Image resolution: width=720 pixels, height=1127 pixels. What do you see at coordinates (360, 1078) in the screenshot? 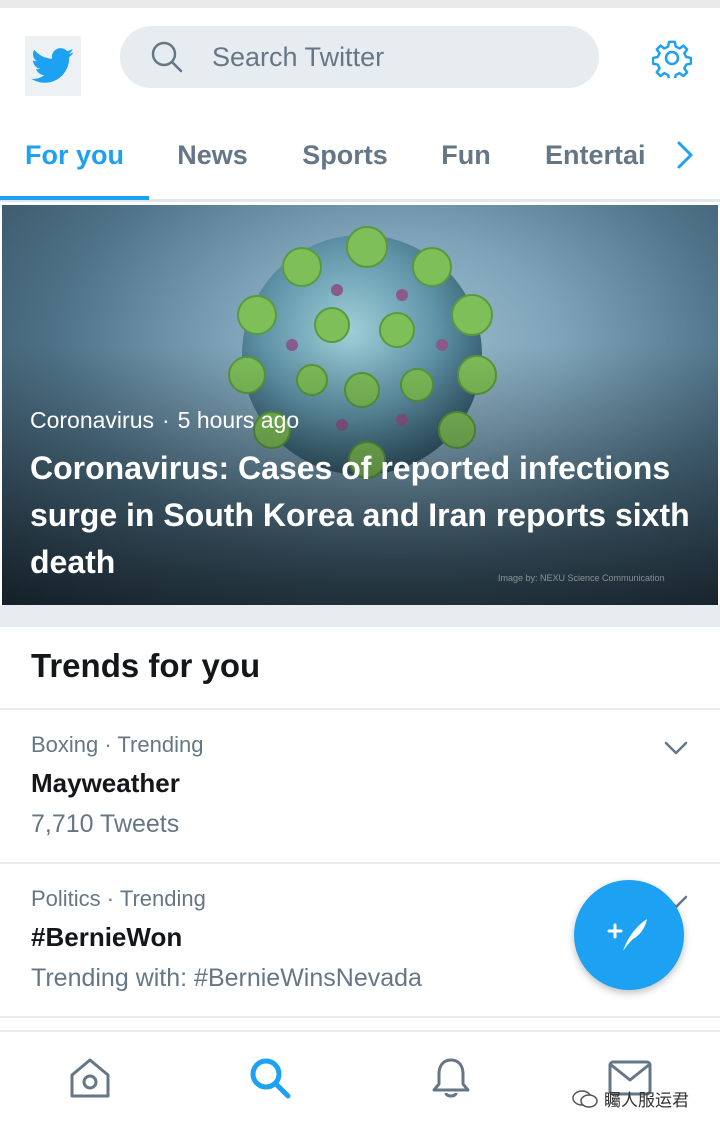
I see `bottom-navigation: 矚人服运君` at bounding box center [360, 1078].